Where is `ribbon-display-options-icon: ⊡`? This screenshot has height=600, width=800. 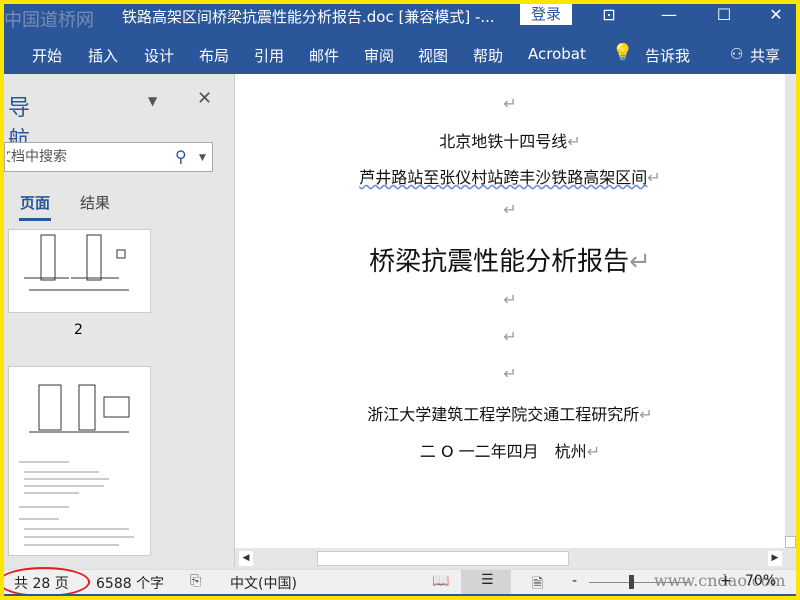
ribbon-display-options-icon: ⊡ is located at coordinates (609, 16).